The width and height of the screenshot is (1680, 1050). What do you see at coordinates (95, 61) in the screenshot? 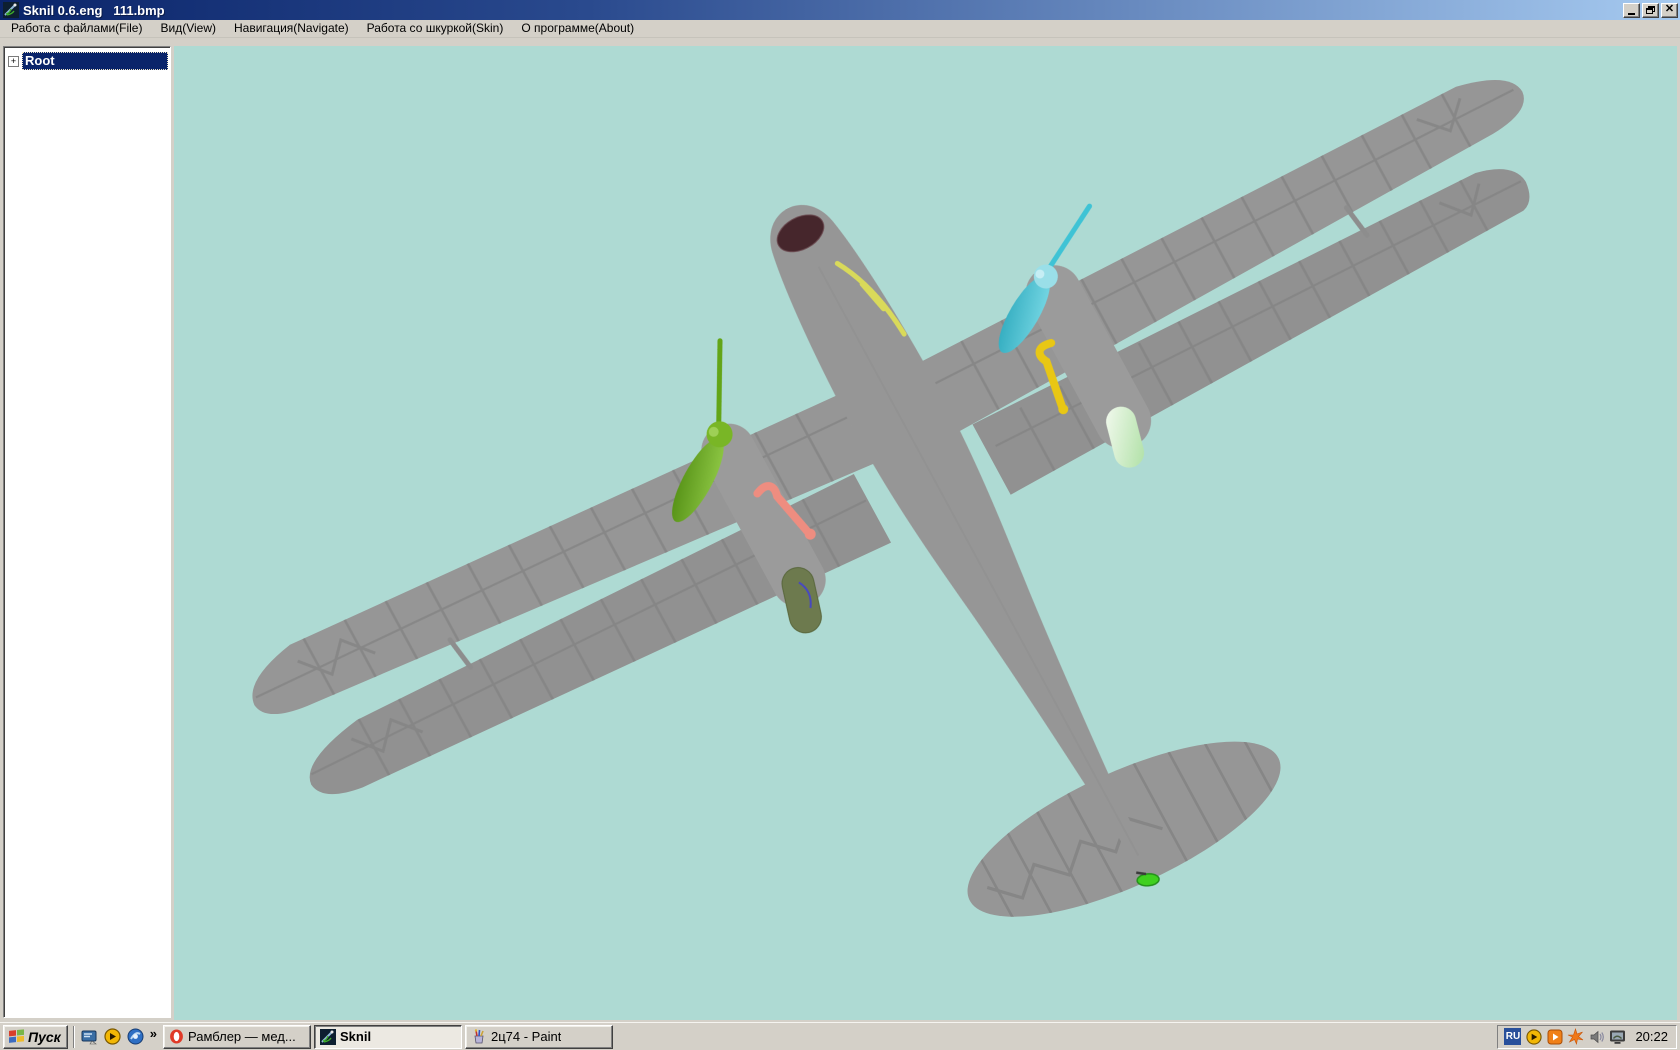
I see `tree-root-label: Root` at bounding box center [95, 61].